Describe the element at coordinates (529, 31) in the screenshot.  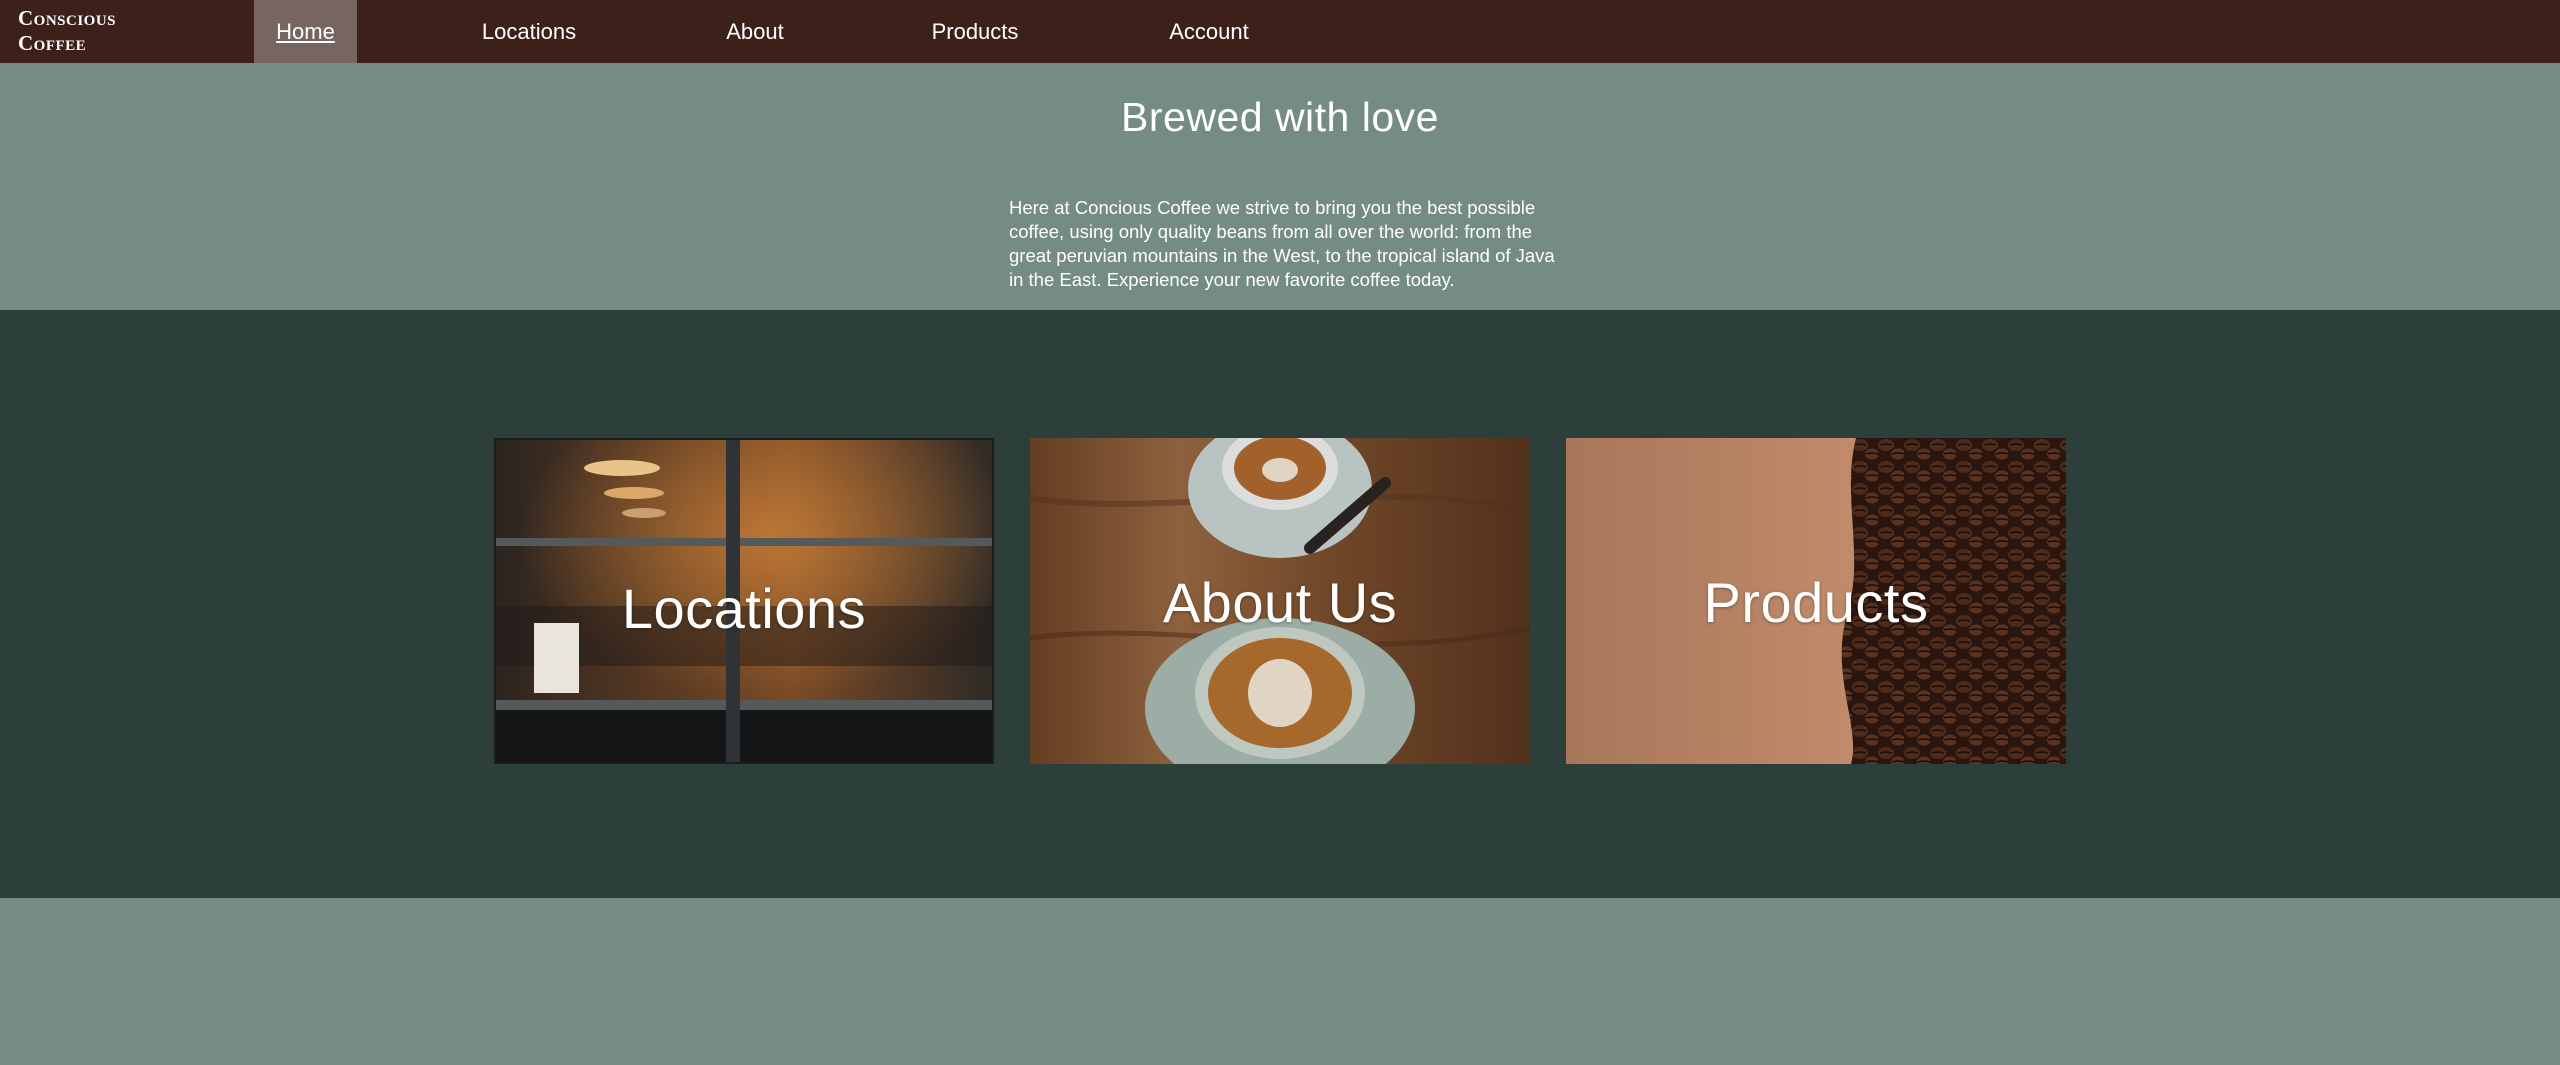
I see `nav-locations: Locations` at that location.